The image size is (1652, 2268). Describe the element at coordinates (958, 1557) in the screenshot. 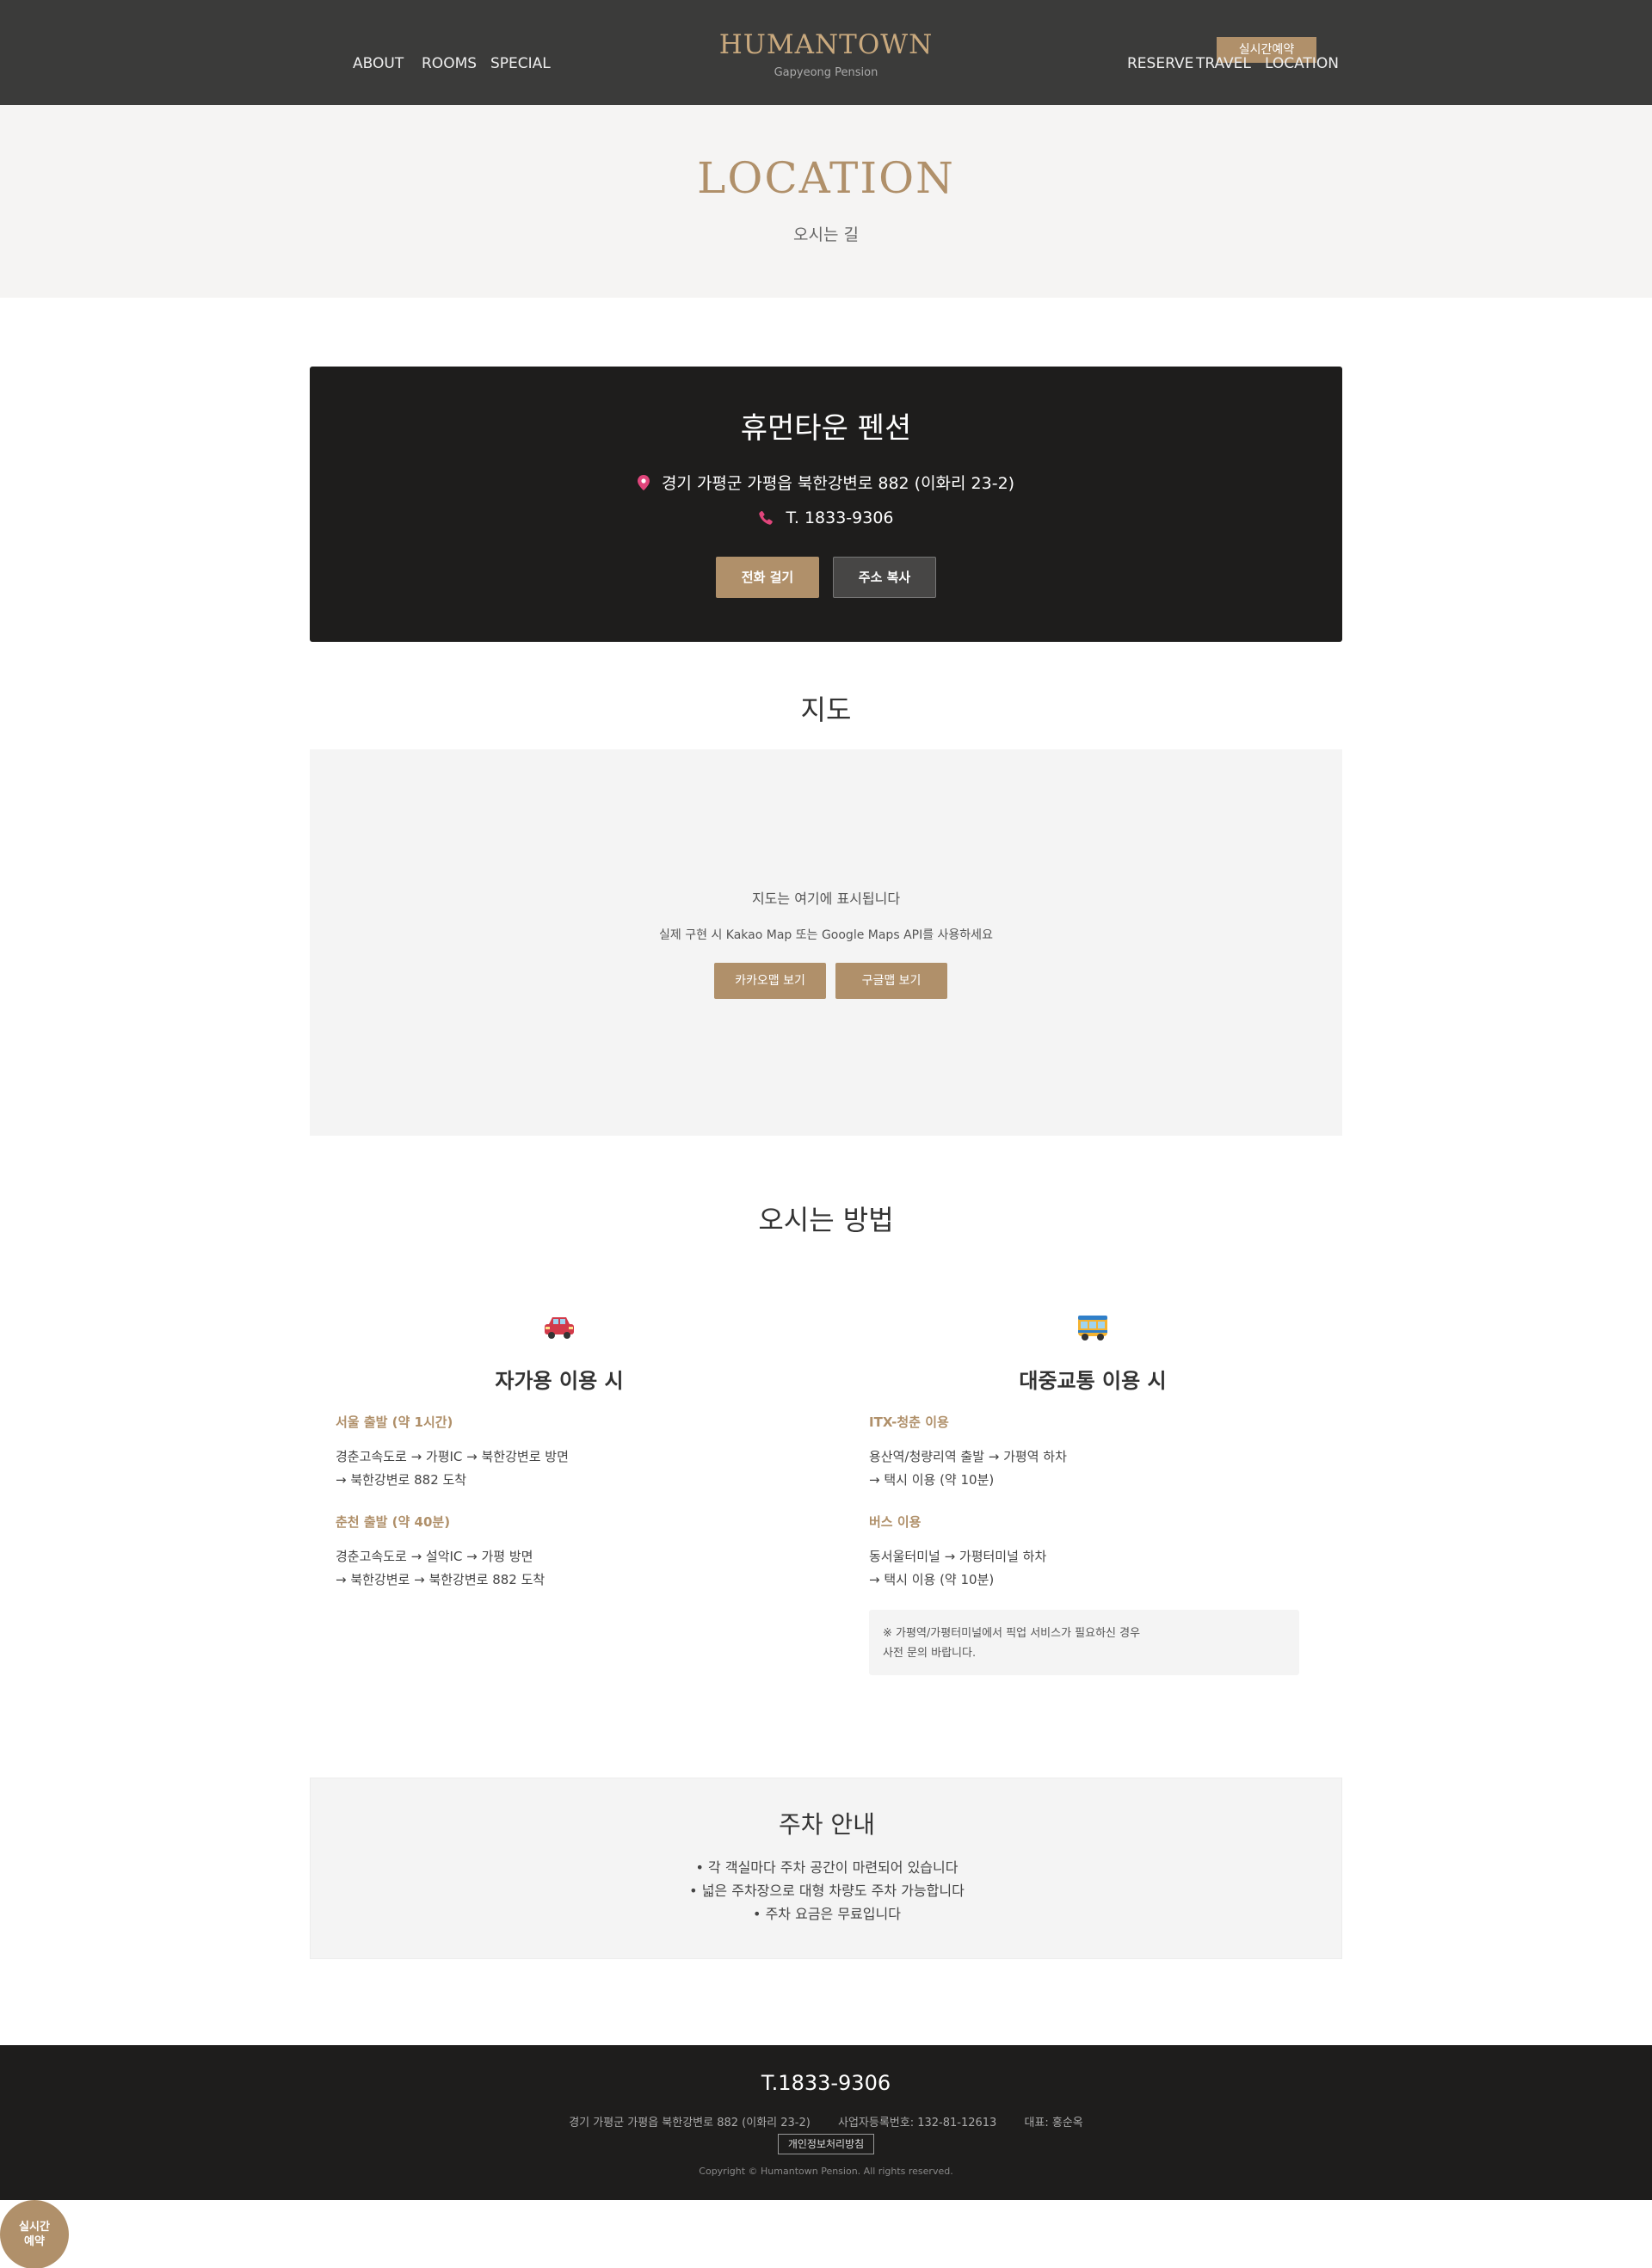

I see `route-line: 동서울터미널 → 가평터미널 하차` at that location.